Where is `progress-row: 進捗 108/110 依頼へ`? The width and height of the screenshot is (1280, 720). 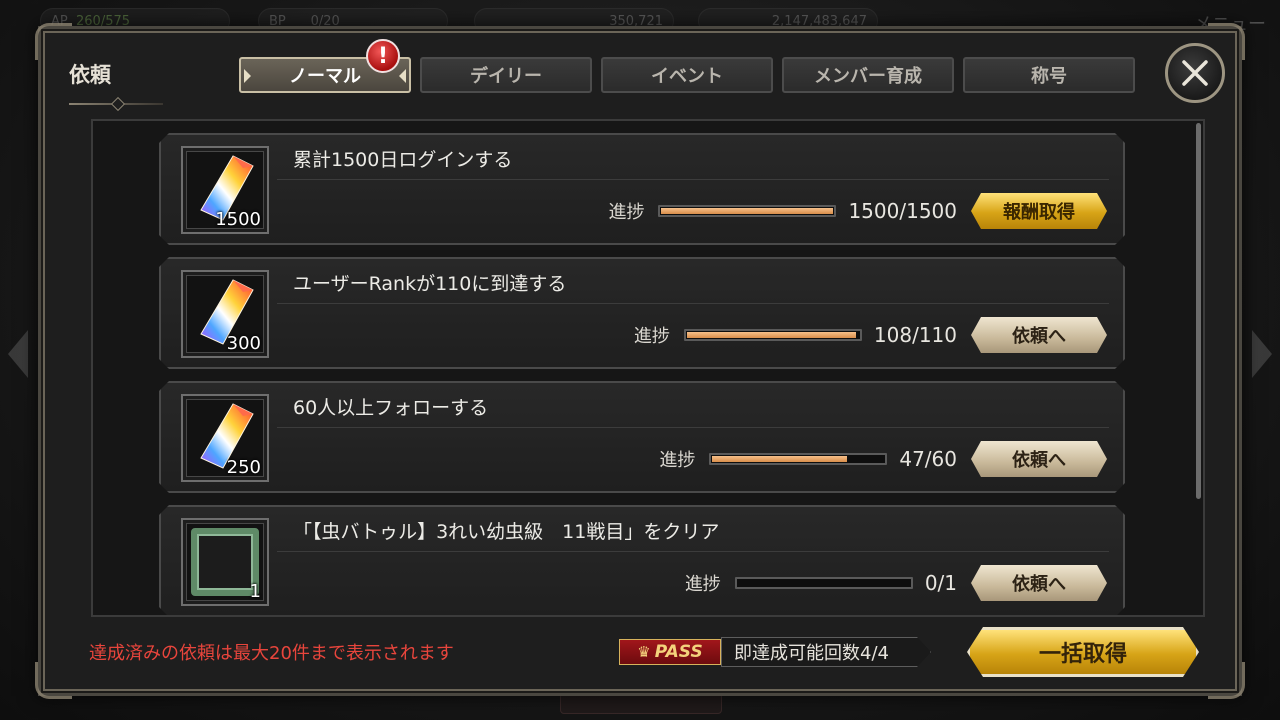 progress-row: 進捗 108/110 依頼へ is located at coordinates (870, 335).